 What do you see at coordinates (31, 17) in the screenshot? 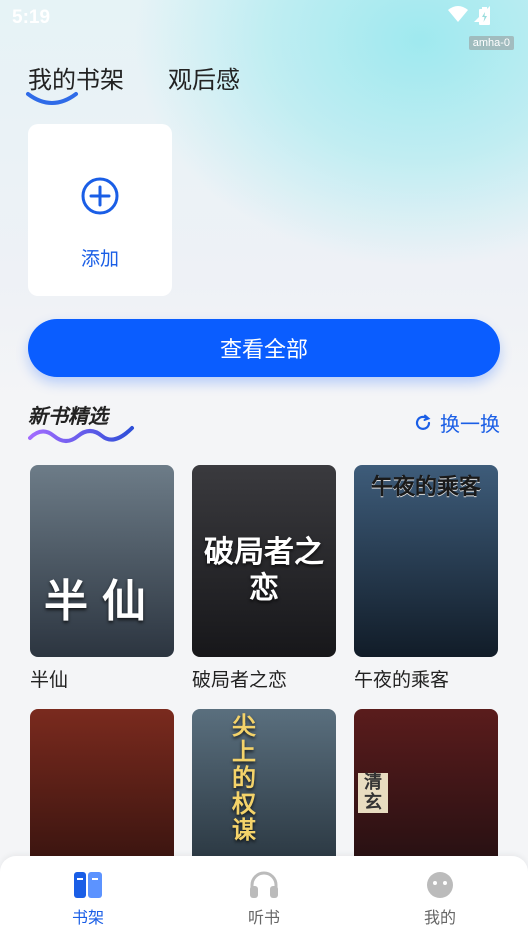
I see `status-time: 5:19` at bounding box center [31, 17].